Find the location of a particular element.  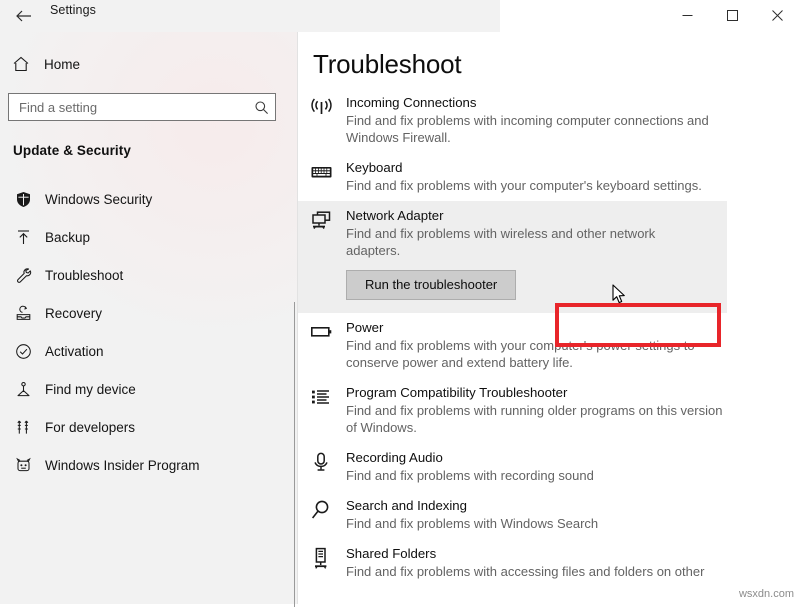

upload-arrow-icon is located at coordinates (23, 237).